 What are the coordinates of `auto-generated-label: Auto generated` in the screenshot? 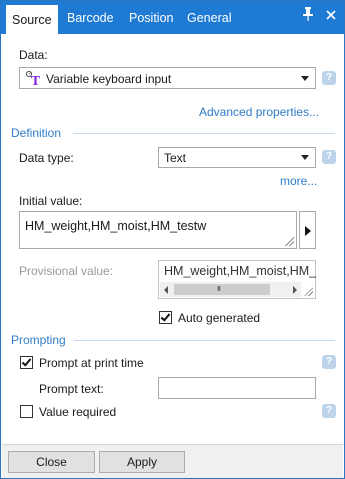 It's located at (219, 318).